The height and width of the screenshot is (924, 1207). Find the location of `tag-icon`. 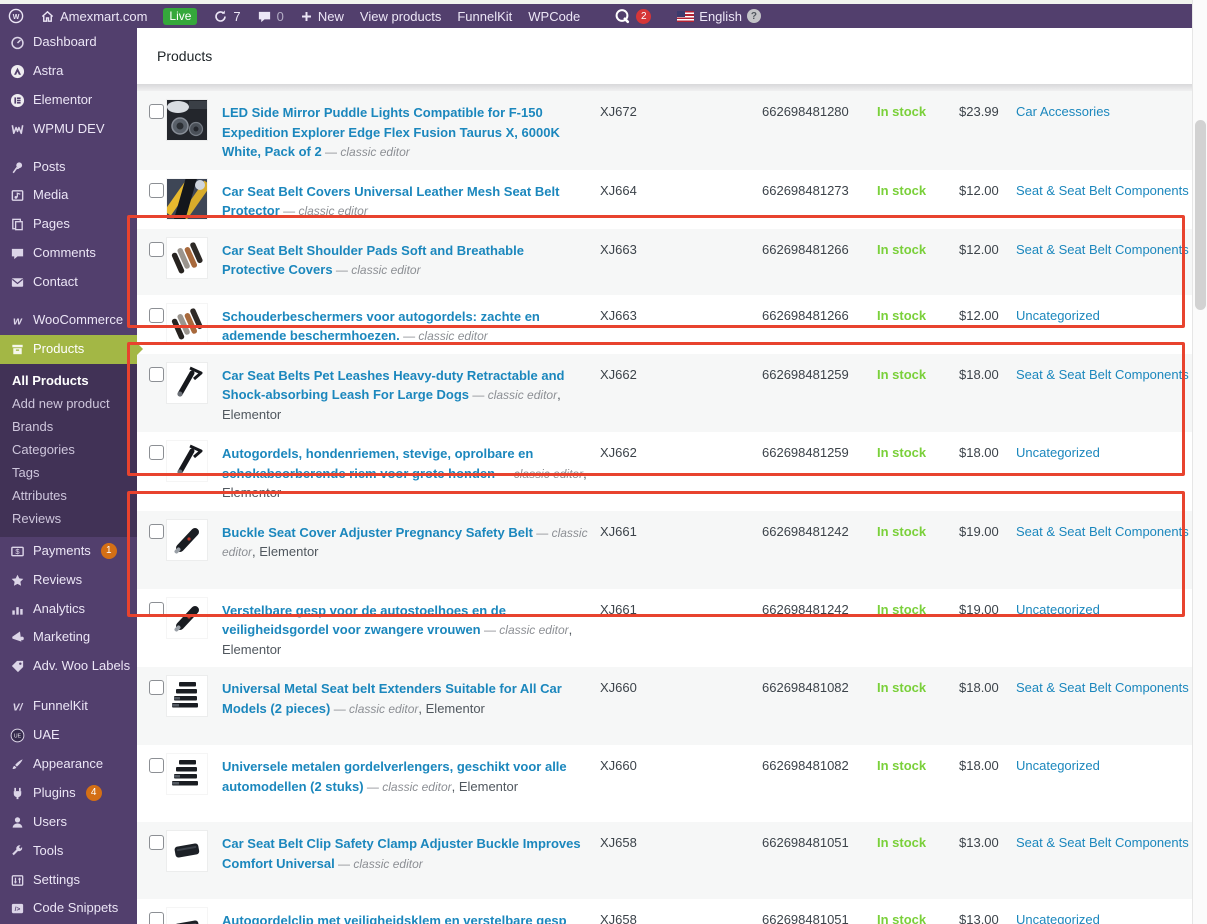

tag-icon is located at coordinates (17, 667).